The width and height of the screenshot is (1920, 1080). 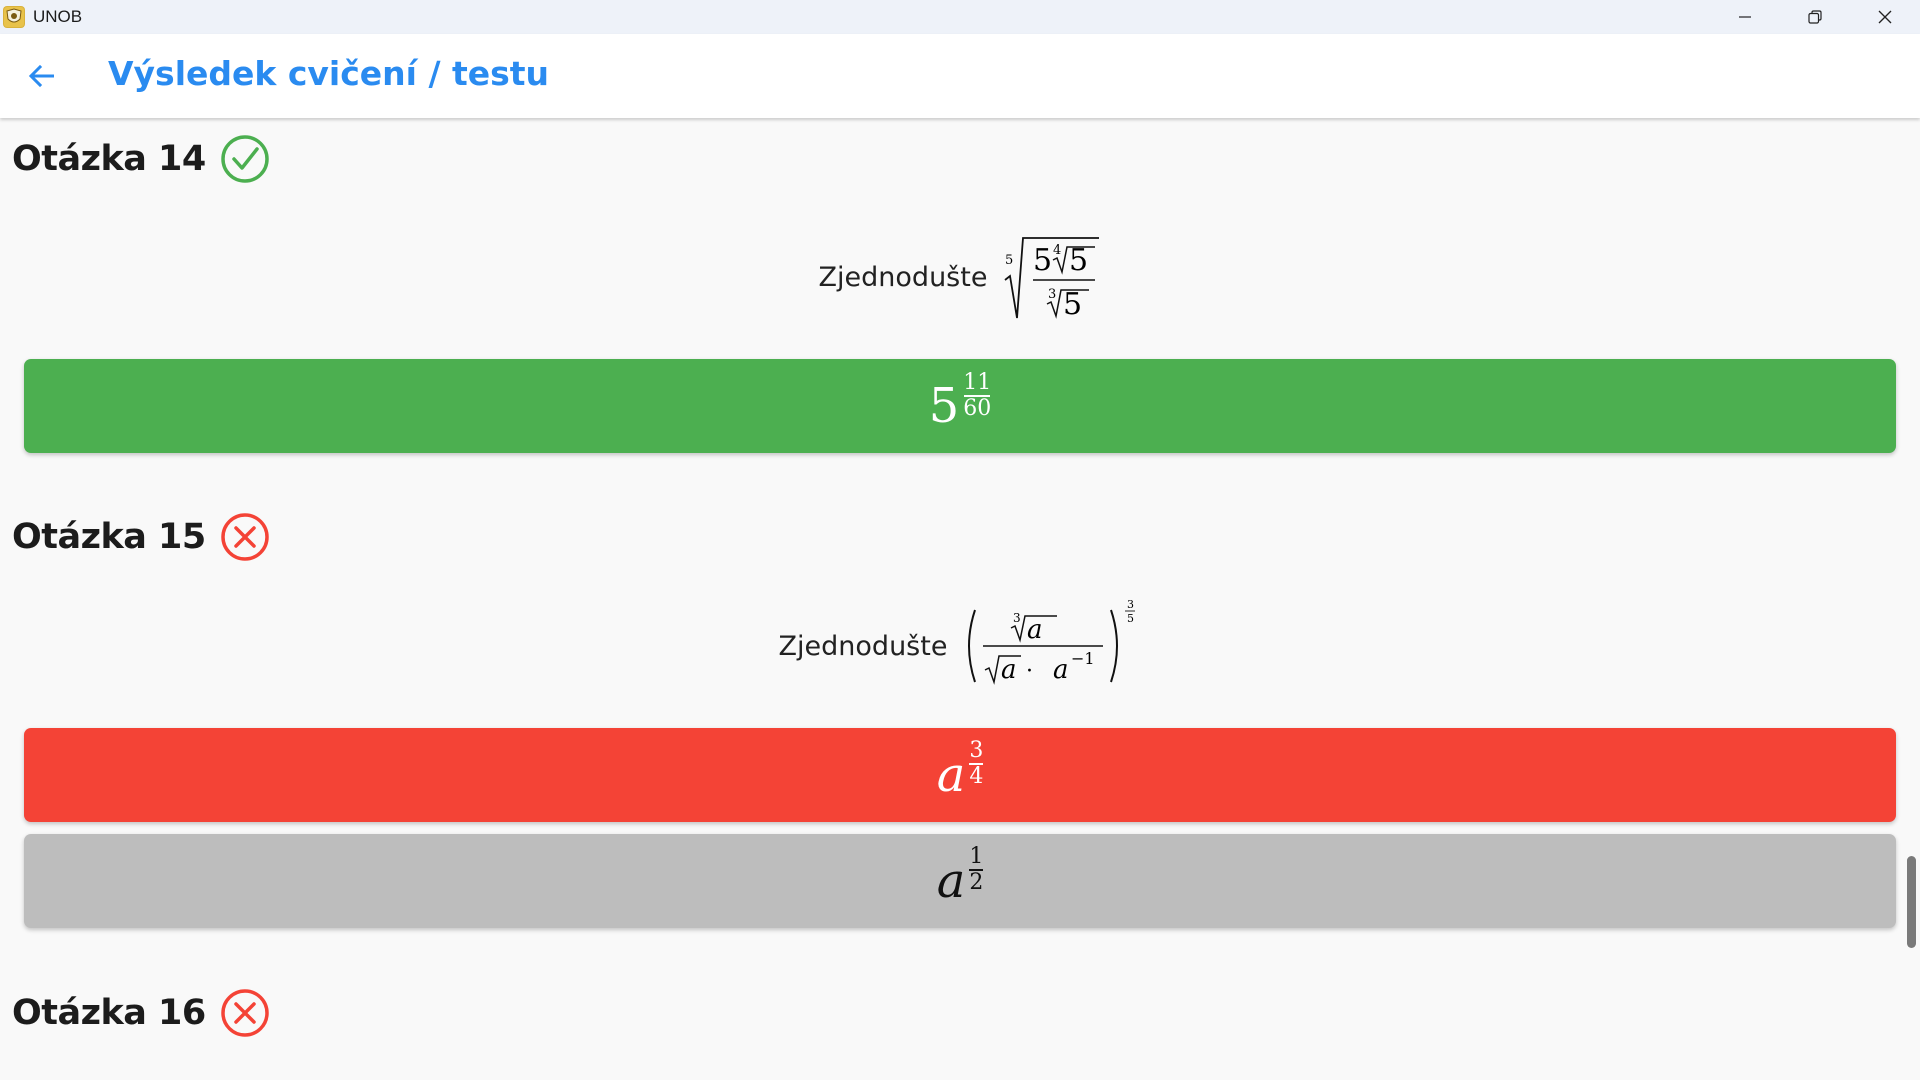 I want to click on num-root-index: 3, so click(x=1017, y=618).